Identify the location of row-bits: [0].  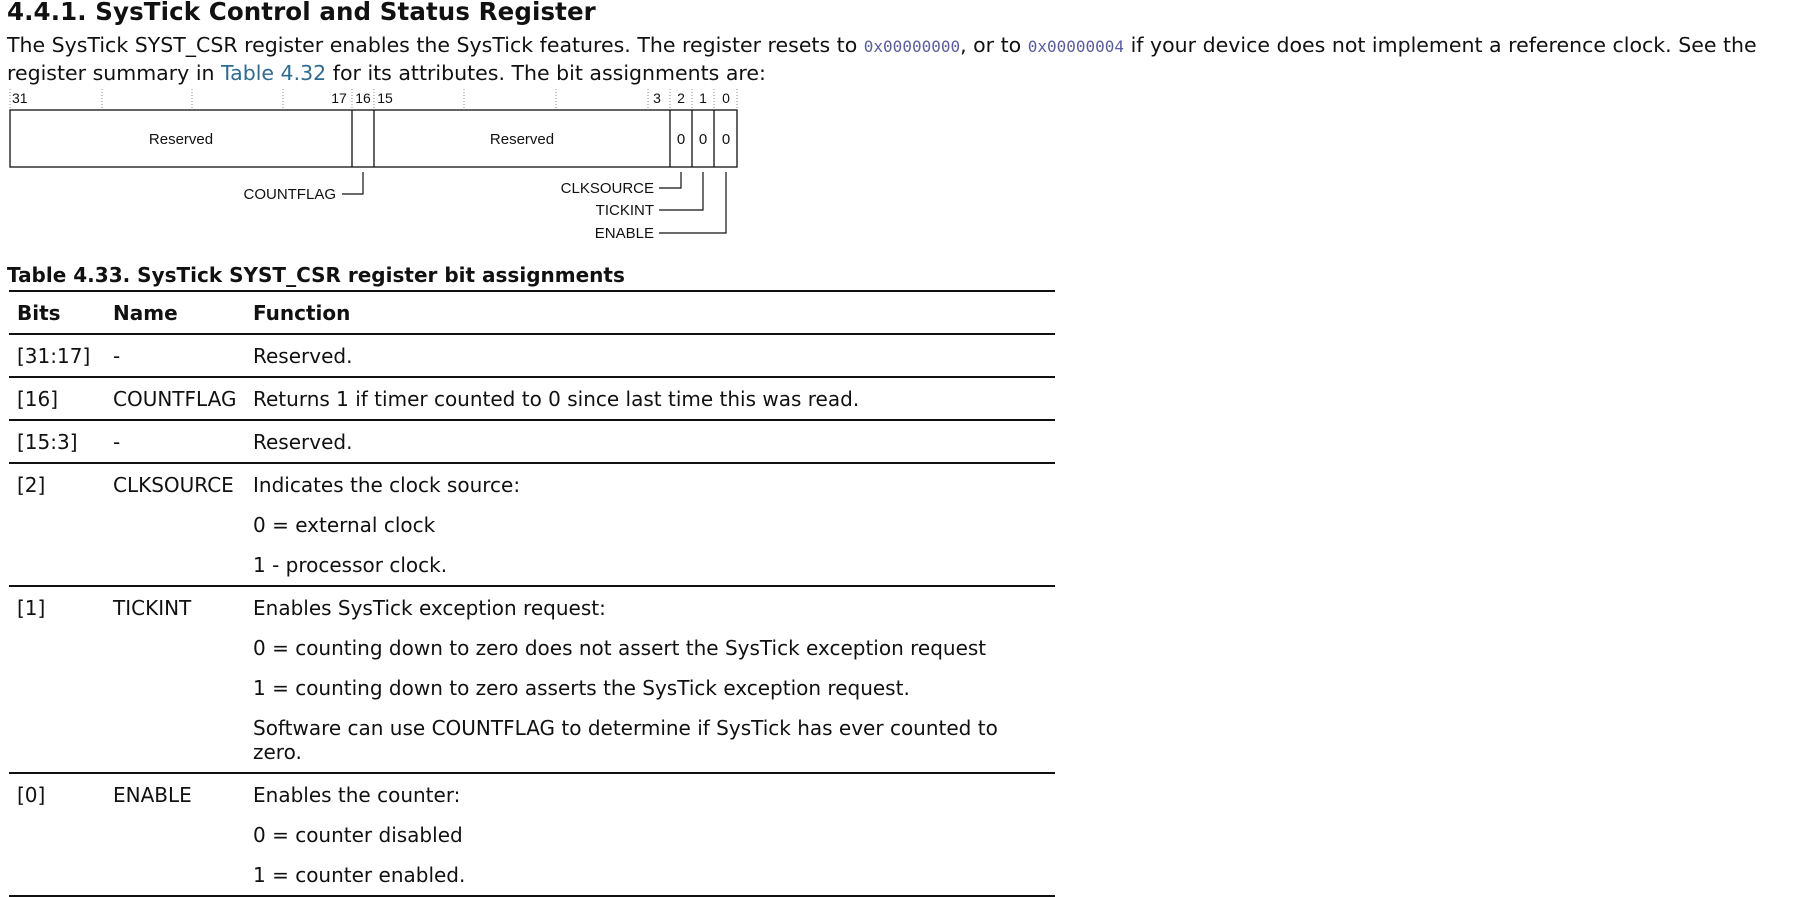
(57, 835).